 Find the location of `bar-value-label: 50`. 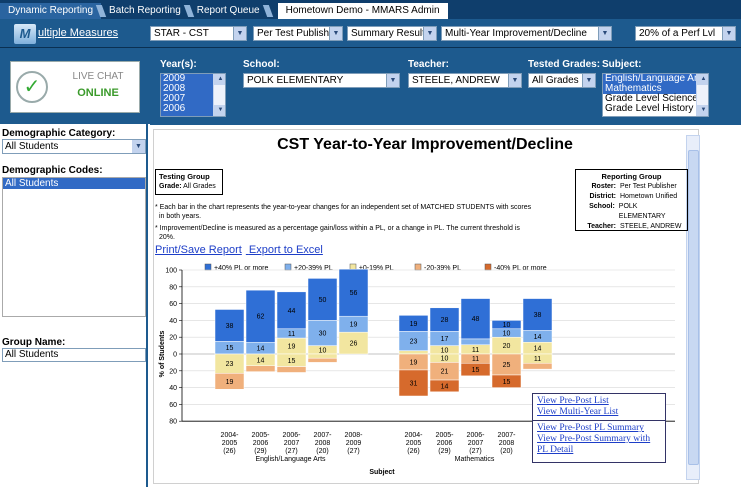

bar-value-label: 50 is located at coordinates (323, 300).